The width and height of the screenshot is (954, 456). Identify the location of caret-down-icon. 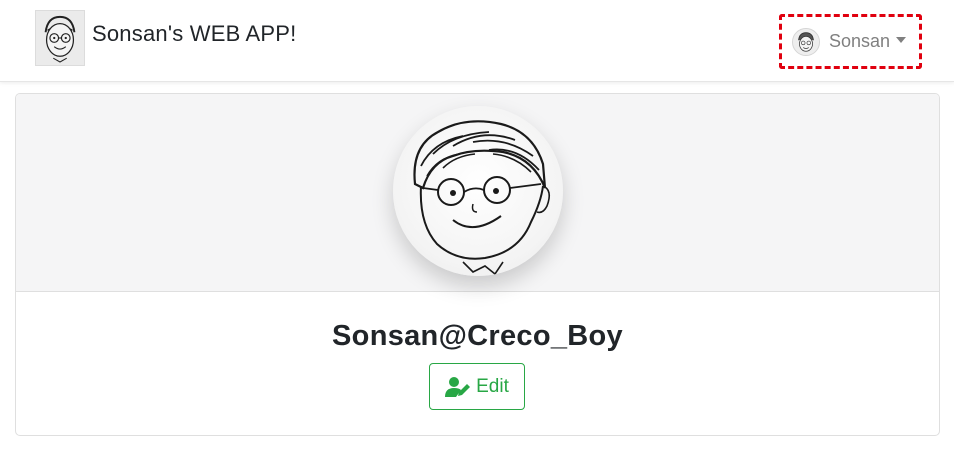
(901, 40).